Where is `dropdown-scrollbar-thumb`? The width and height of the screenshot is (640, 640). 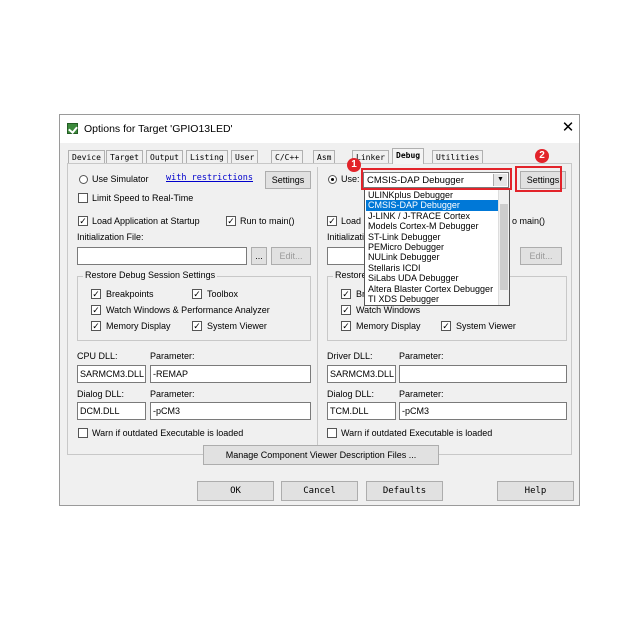
dropdown-scrollbar-thumb is located at coordinates (504, 247).